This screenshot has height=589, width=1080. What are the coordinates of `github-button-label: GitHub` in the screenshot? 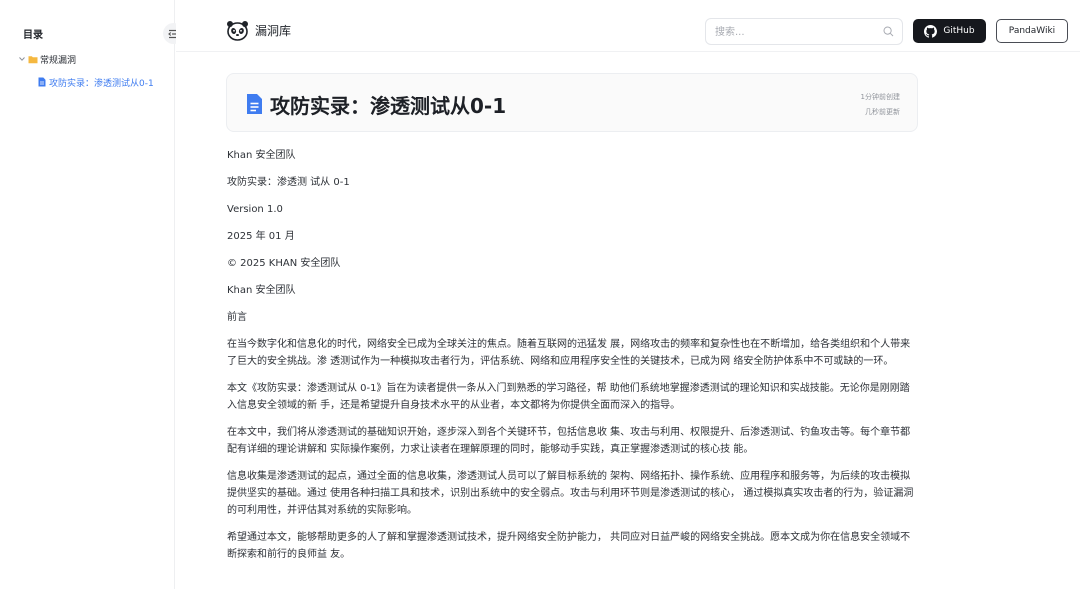 It's located at (959, 31).